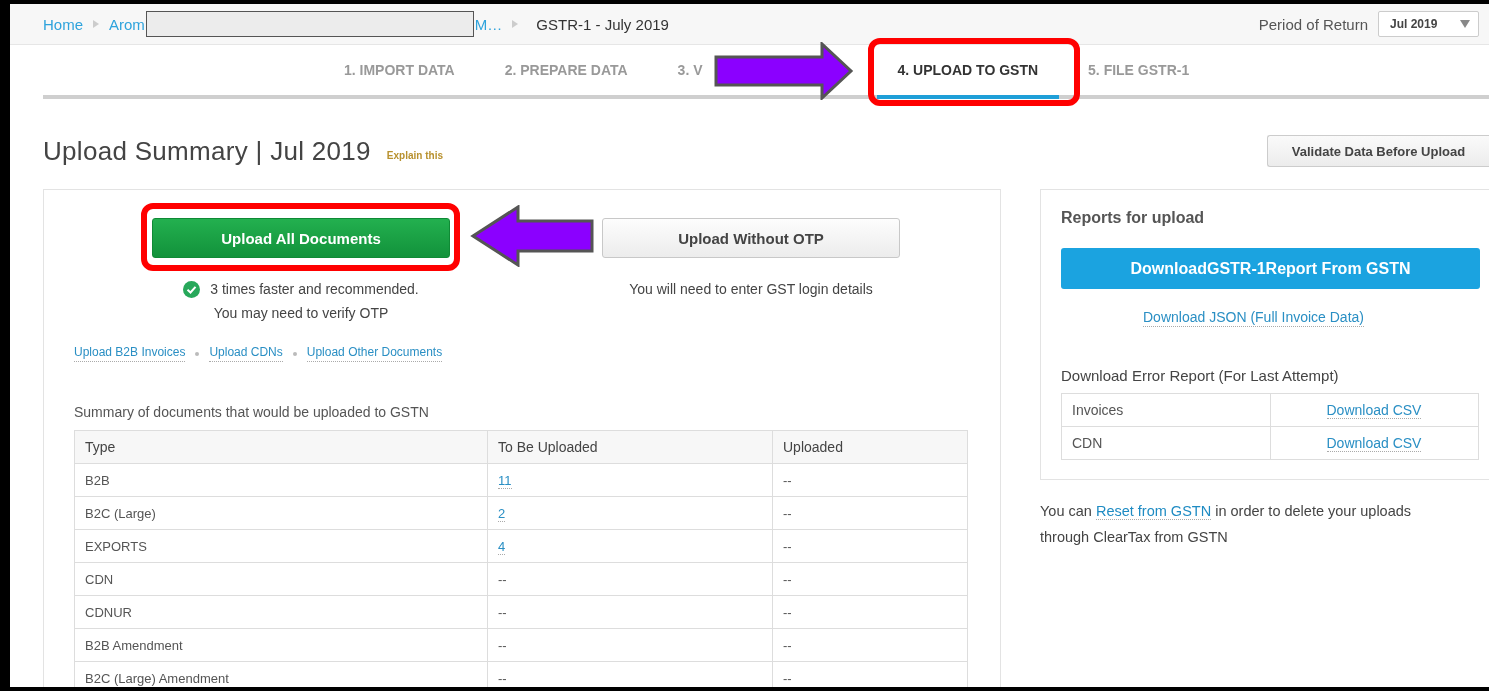 The width and height of the screenshot is (1489, 691). What do you see at coordinates (502, 546) in the screenshot?
I see `count-link: 4` at bounding box center [502, 546].